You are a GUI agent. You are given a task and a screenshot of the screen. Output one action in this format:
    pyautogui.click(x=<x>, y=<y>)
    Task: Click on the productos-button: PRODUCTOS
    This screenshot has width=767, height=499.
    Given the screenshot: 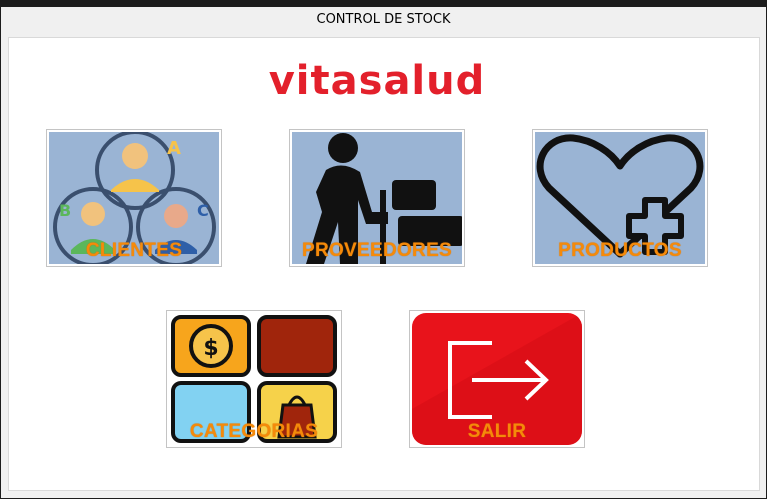 What is the action you would take?
    pyautogui.click(x=620, y=198)
    